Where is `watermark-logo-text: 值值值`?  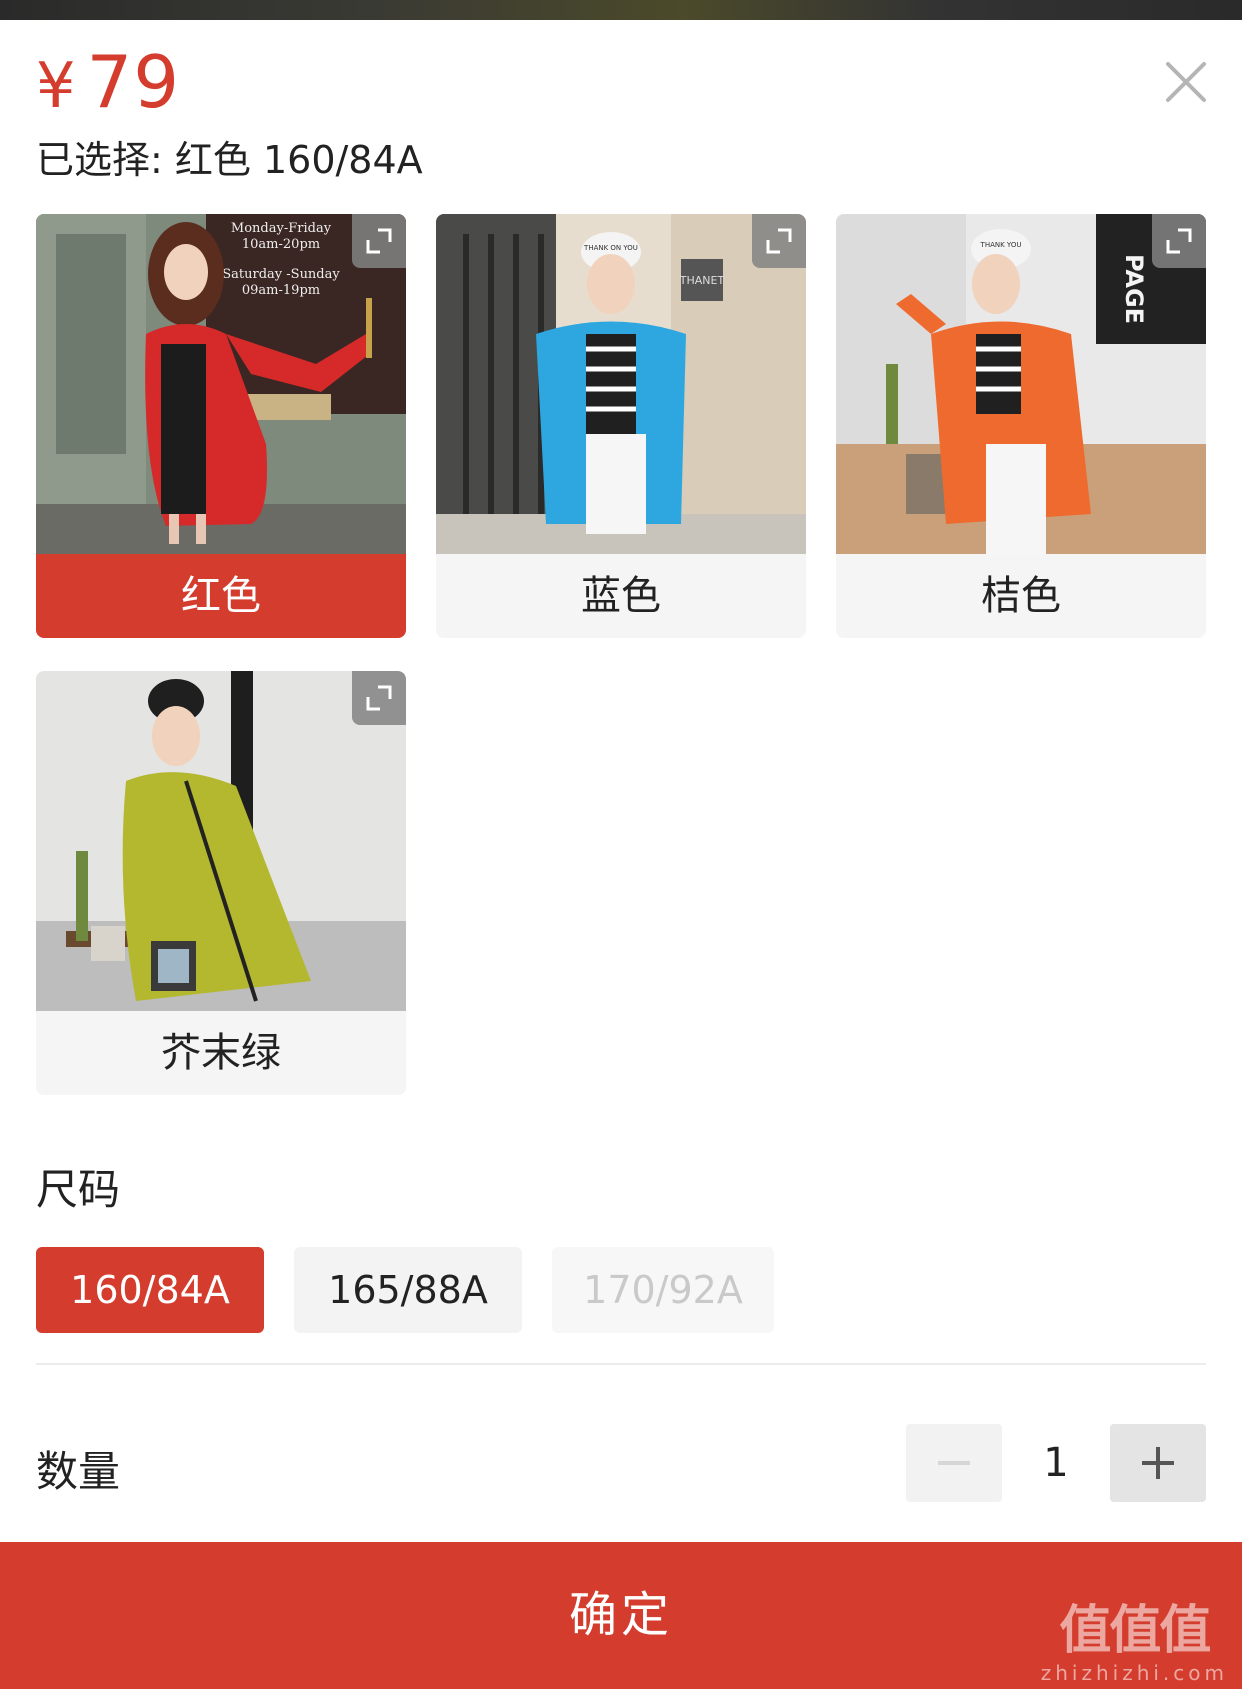 watermark-logo-text: 值值值 is located at coordinates (1135, 1631).